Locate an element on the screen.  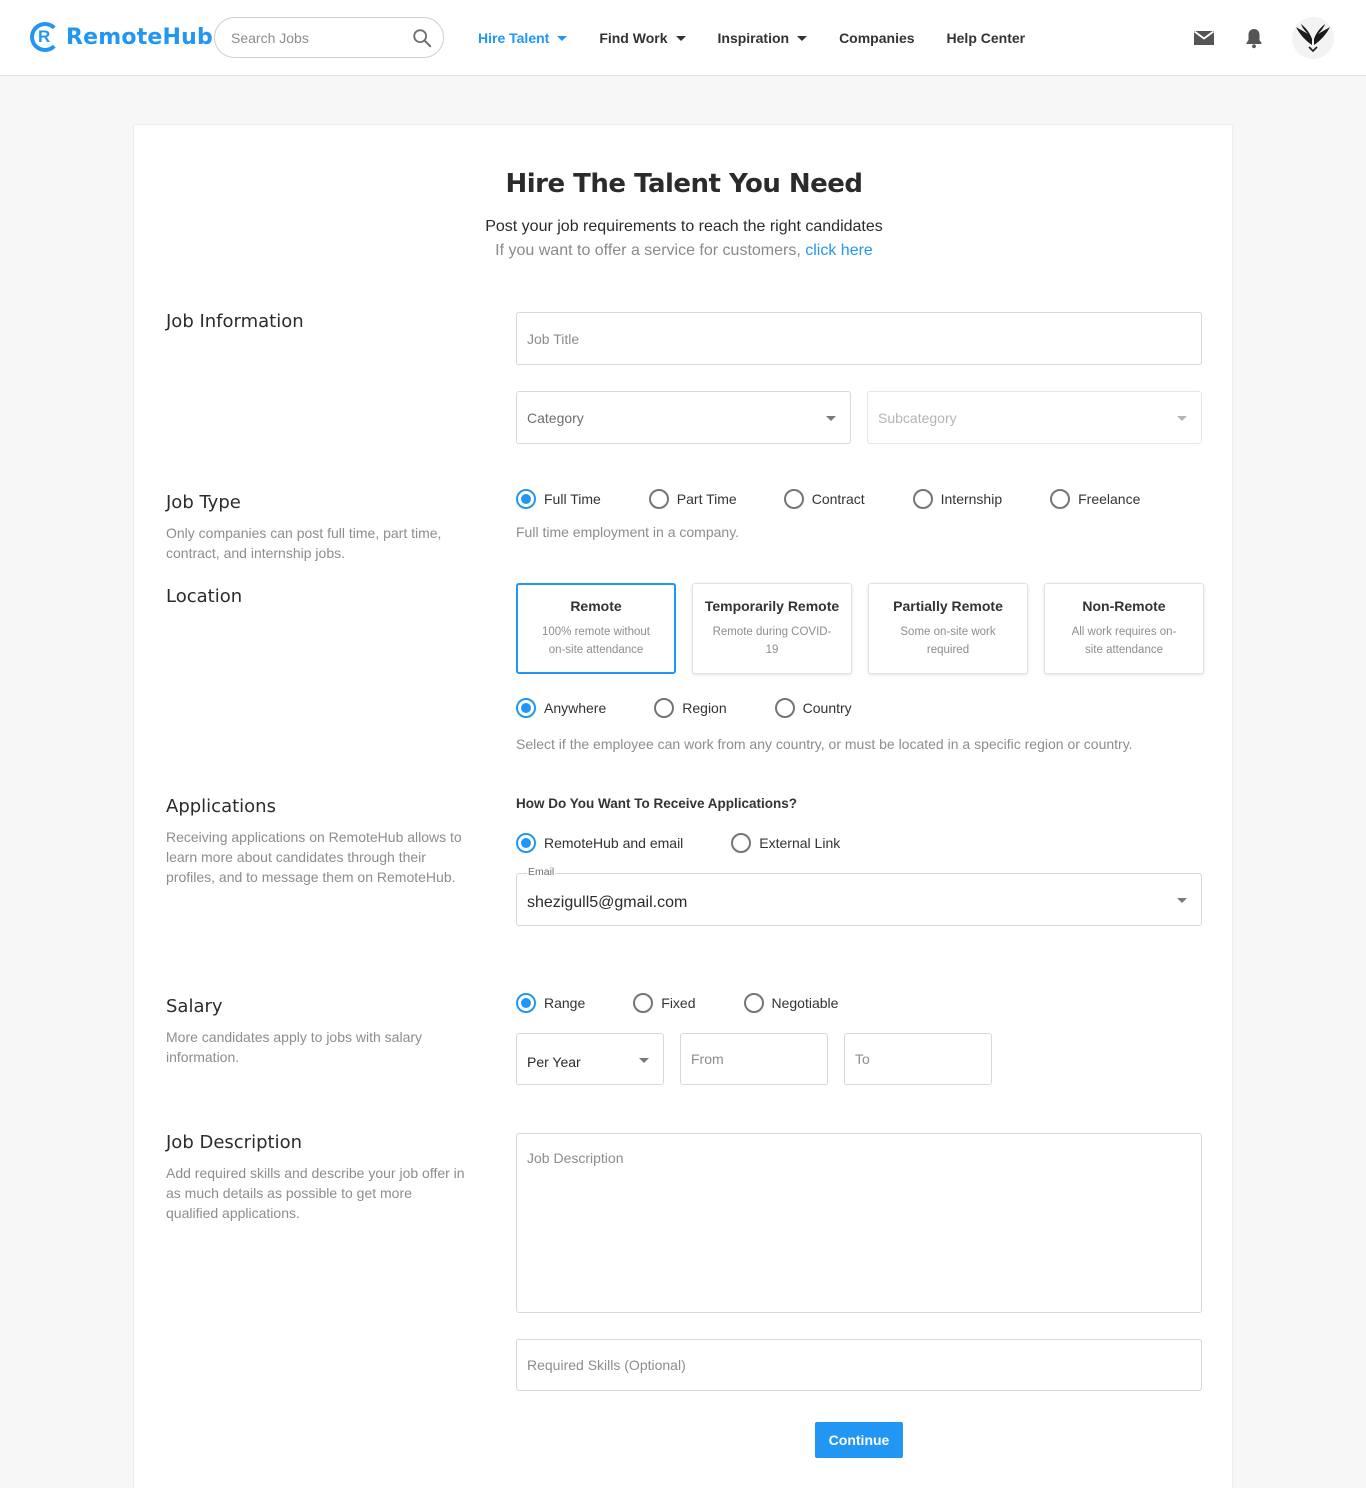
radio-contract: Contract is located at coordinates (824, 499).